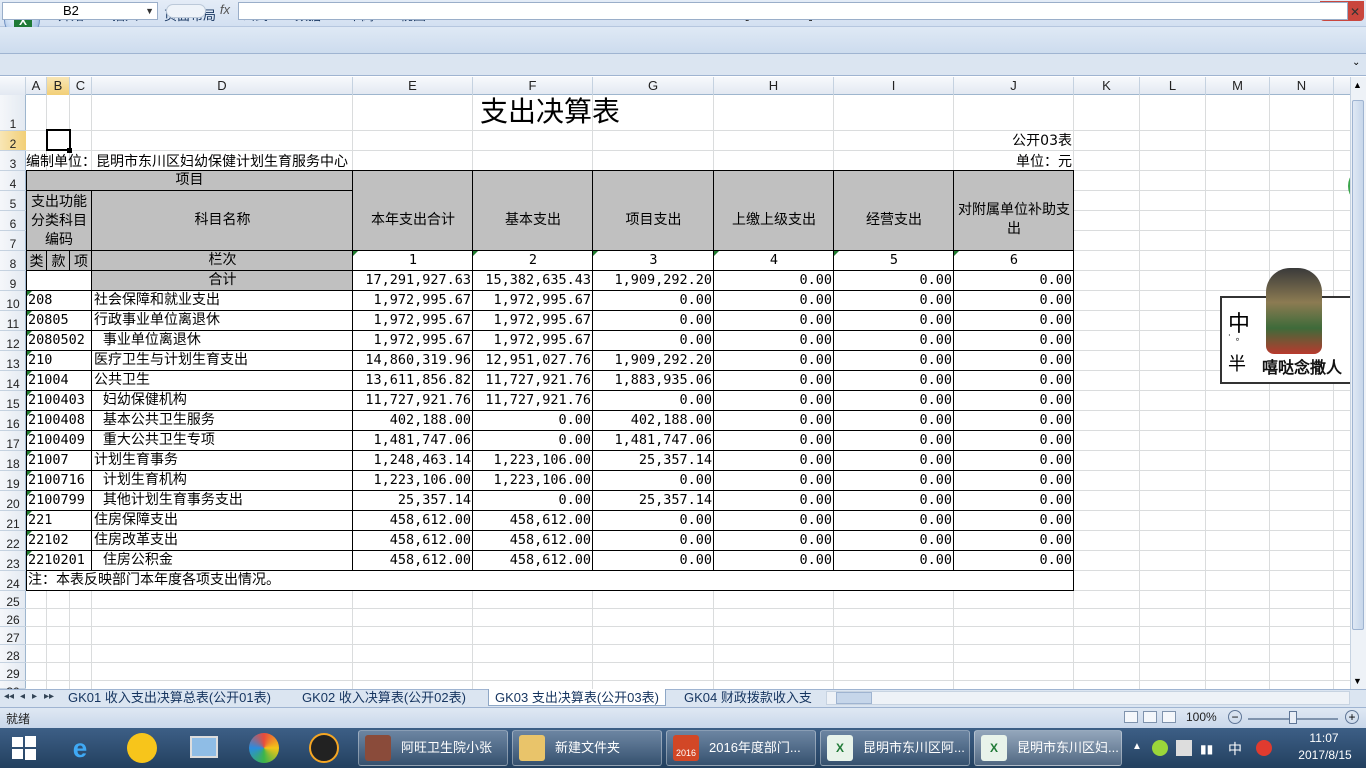  I want to click on browser-360-icon, so click(264, 748).